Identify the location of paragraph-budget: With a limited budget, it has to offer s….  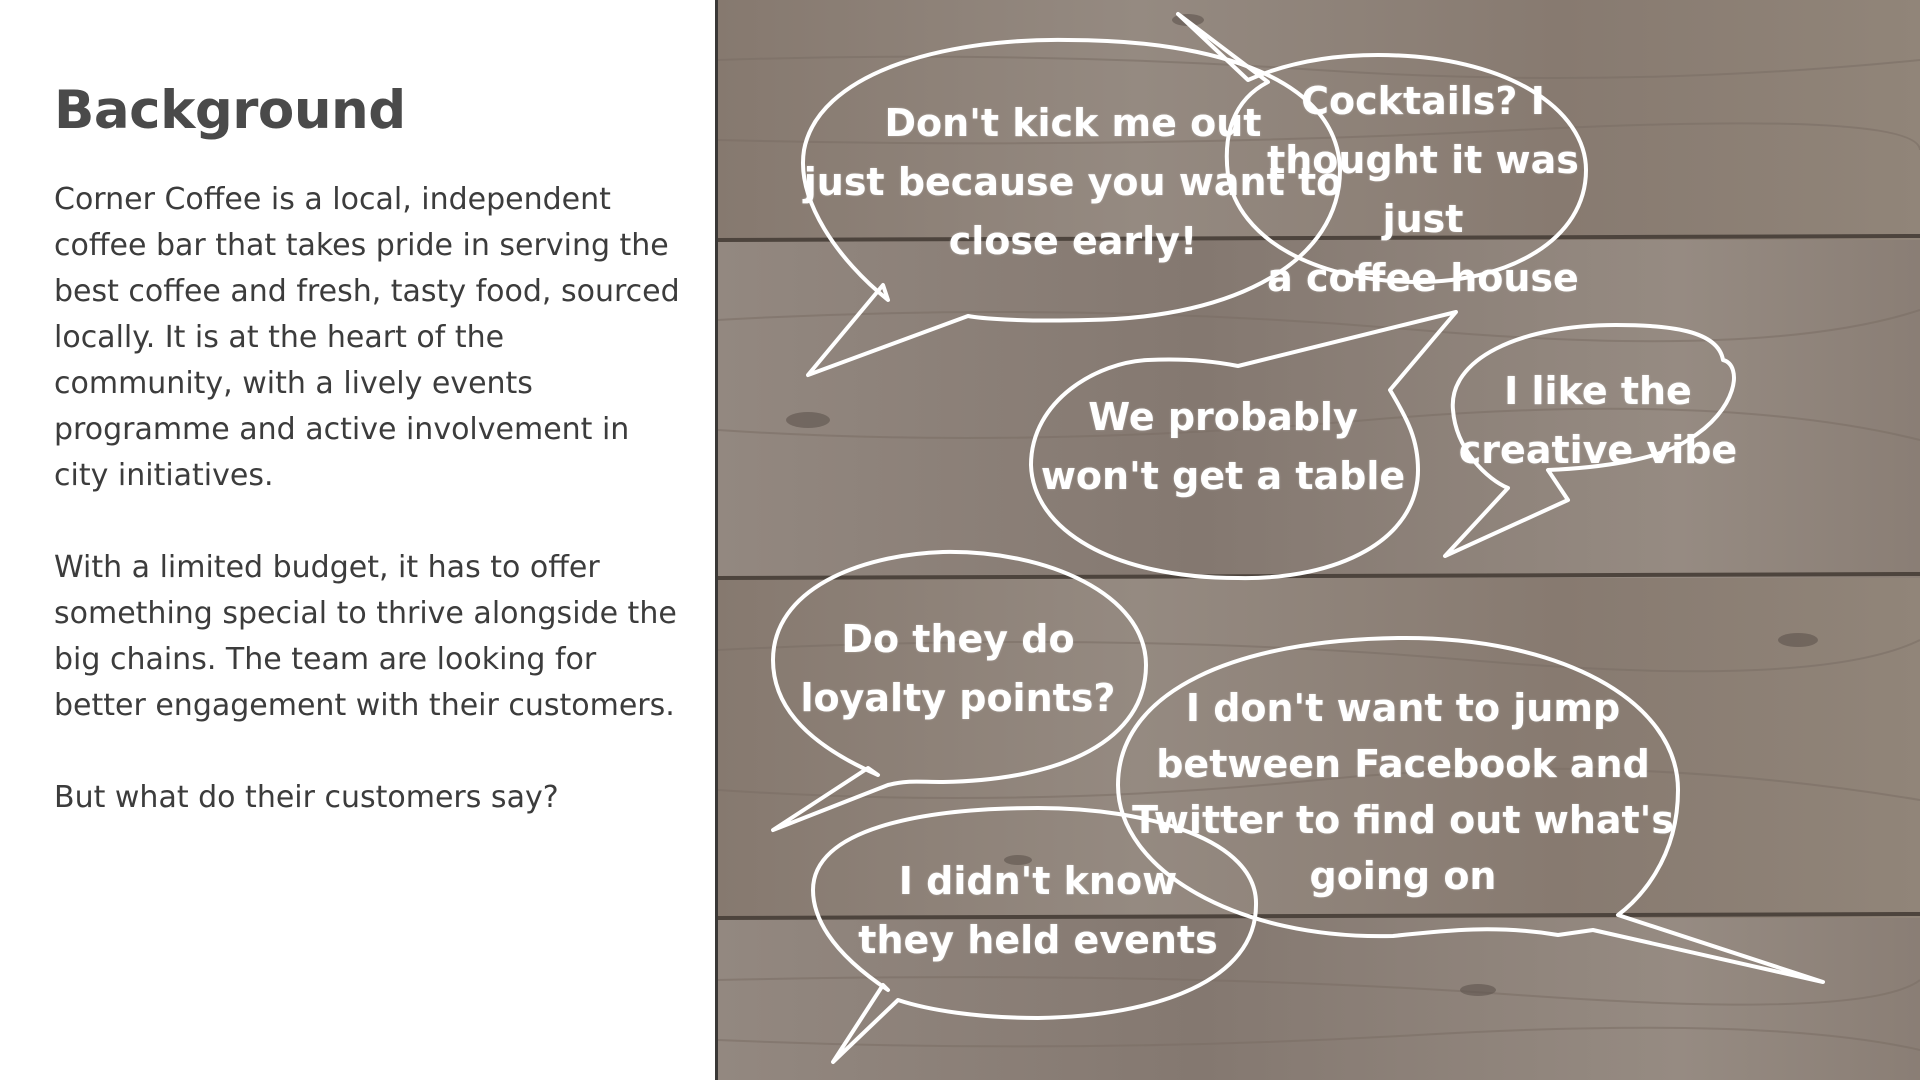
(365, 636).